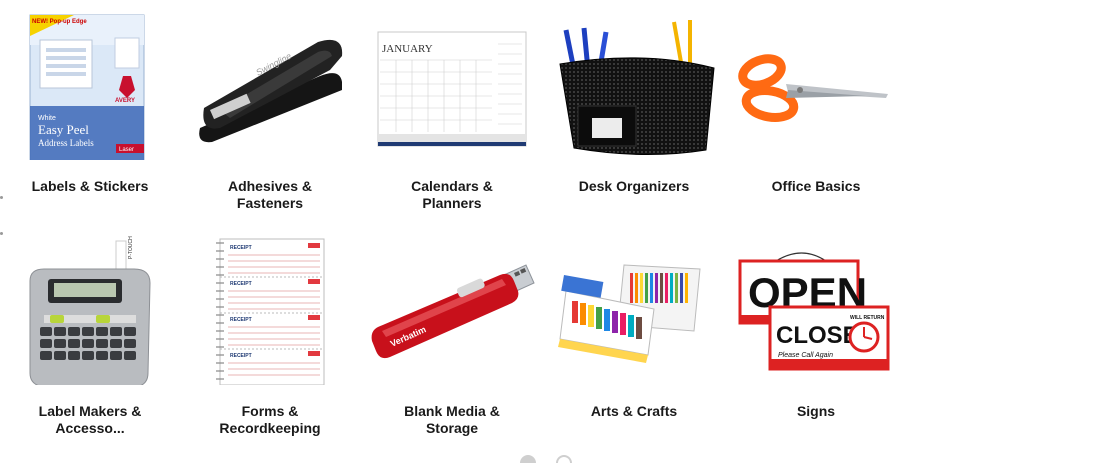  What do you see at coordinates (63, 129) in the screenshot?
I see `svg-text: Easy Peel` at bounding box center [63, 129].